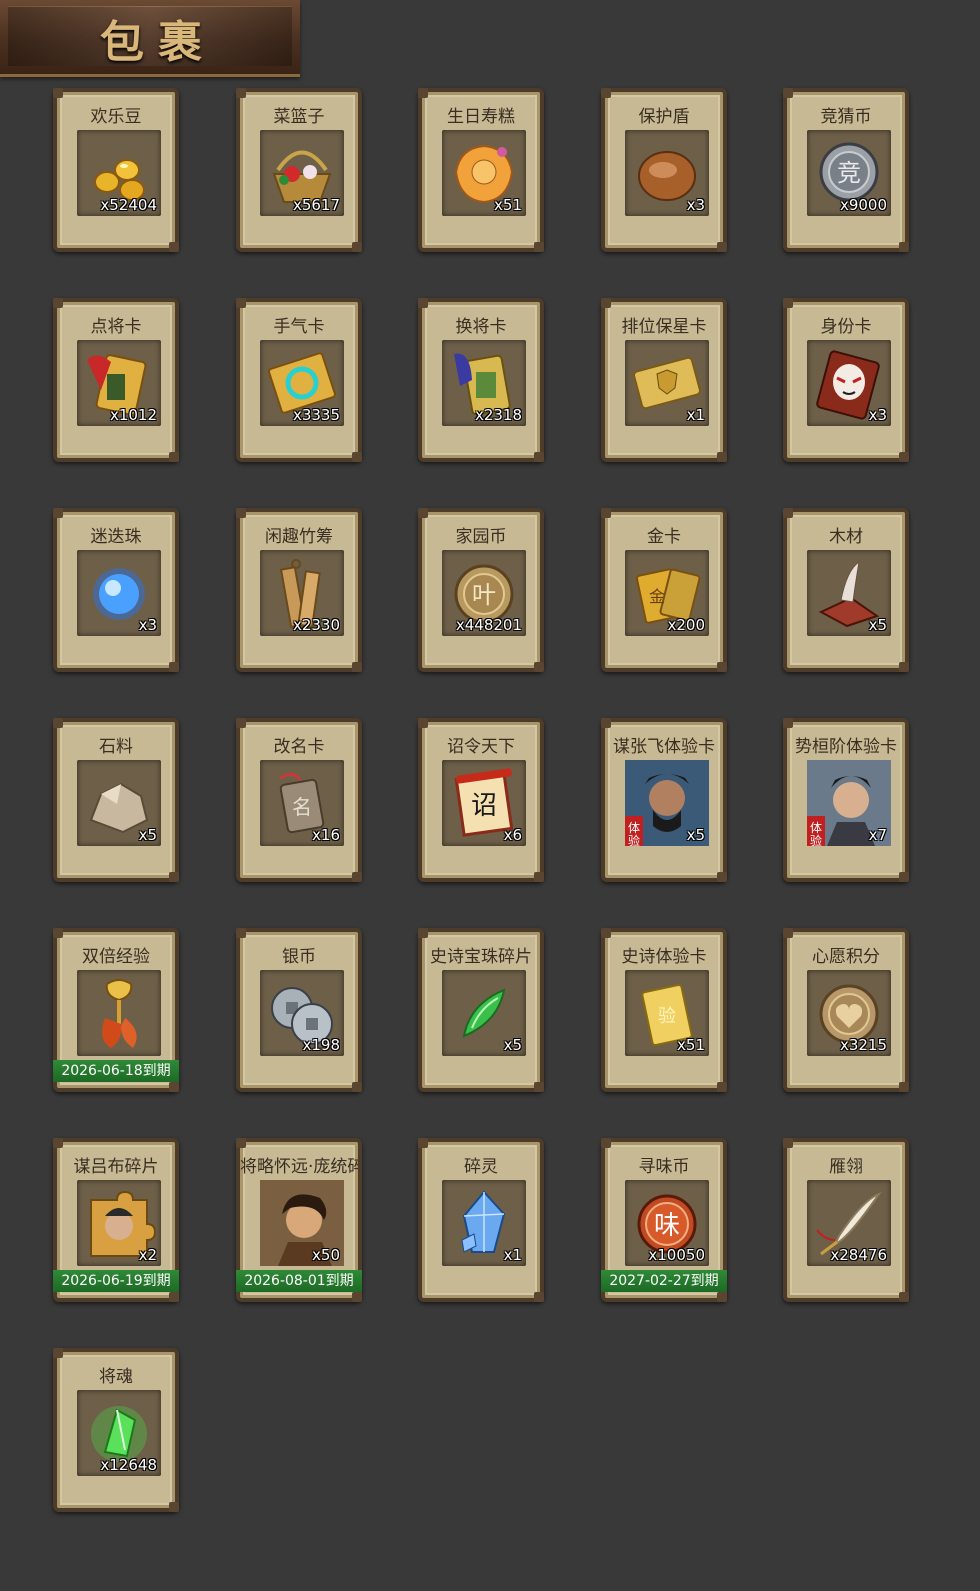  Describe the element at coordinates (481, 1010) in the screenshot. I see `inventory-item-card: 史诗宝珠碎片 x5` at that location.